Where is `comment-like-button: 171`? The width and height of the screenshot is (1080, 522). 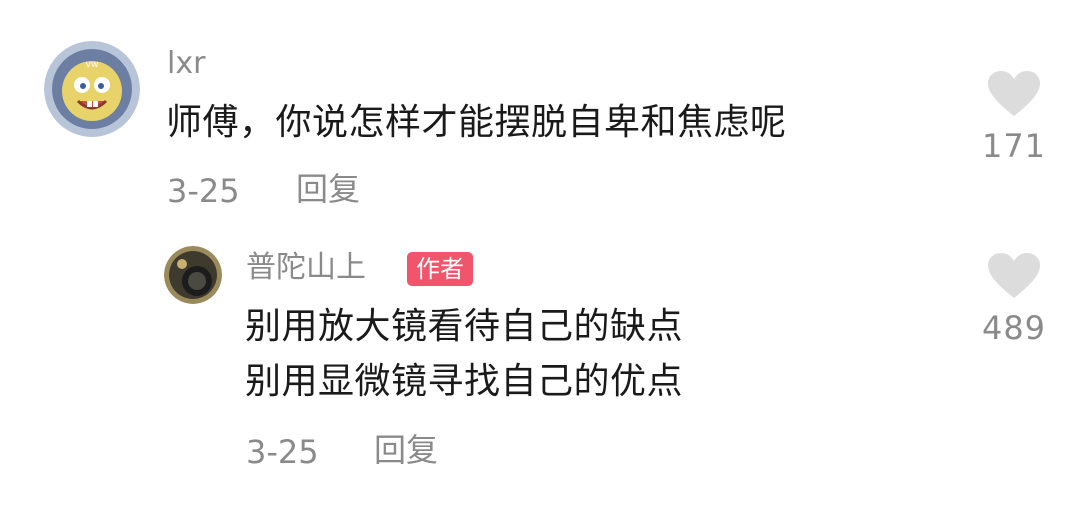
comment-like-button: 171 is located at coordinates (1014, 116).